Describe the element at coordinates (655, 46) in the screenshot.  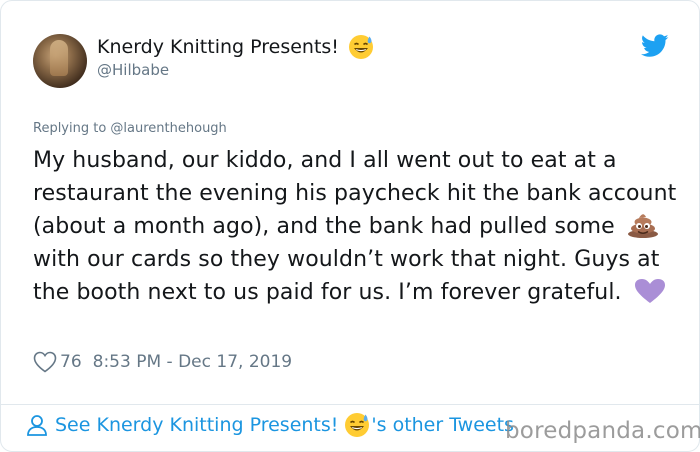
I see `twitter-bird-icon` at that location.